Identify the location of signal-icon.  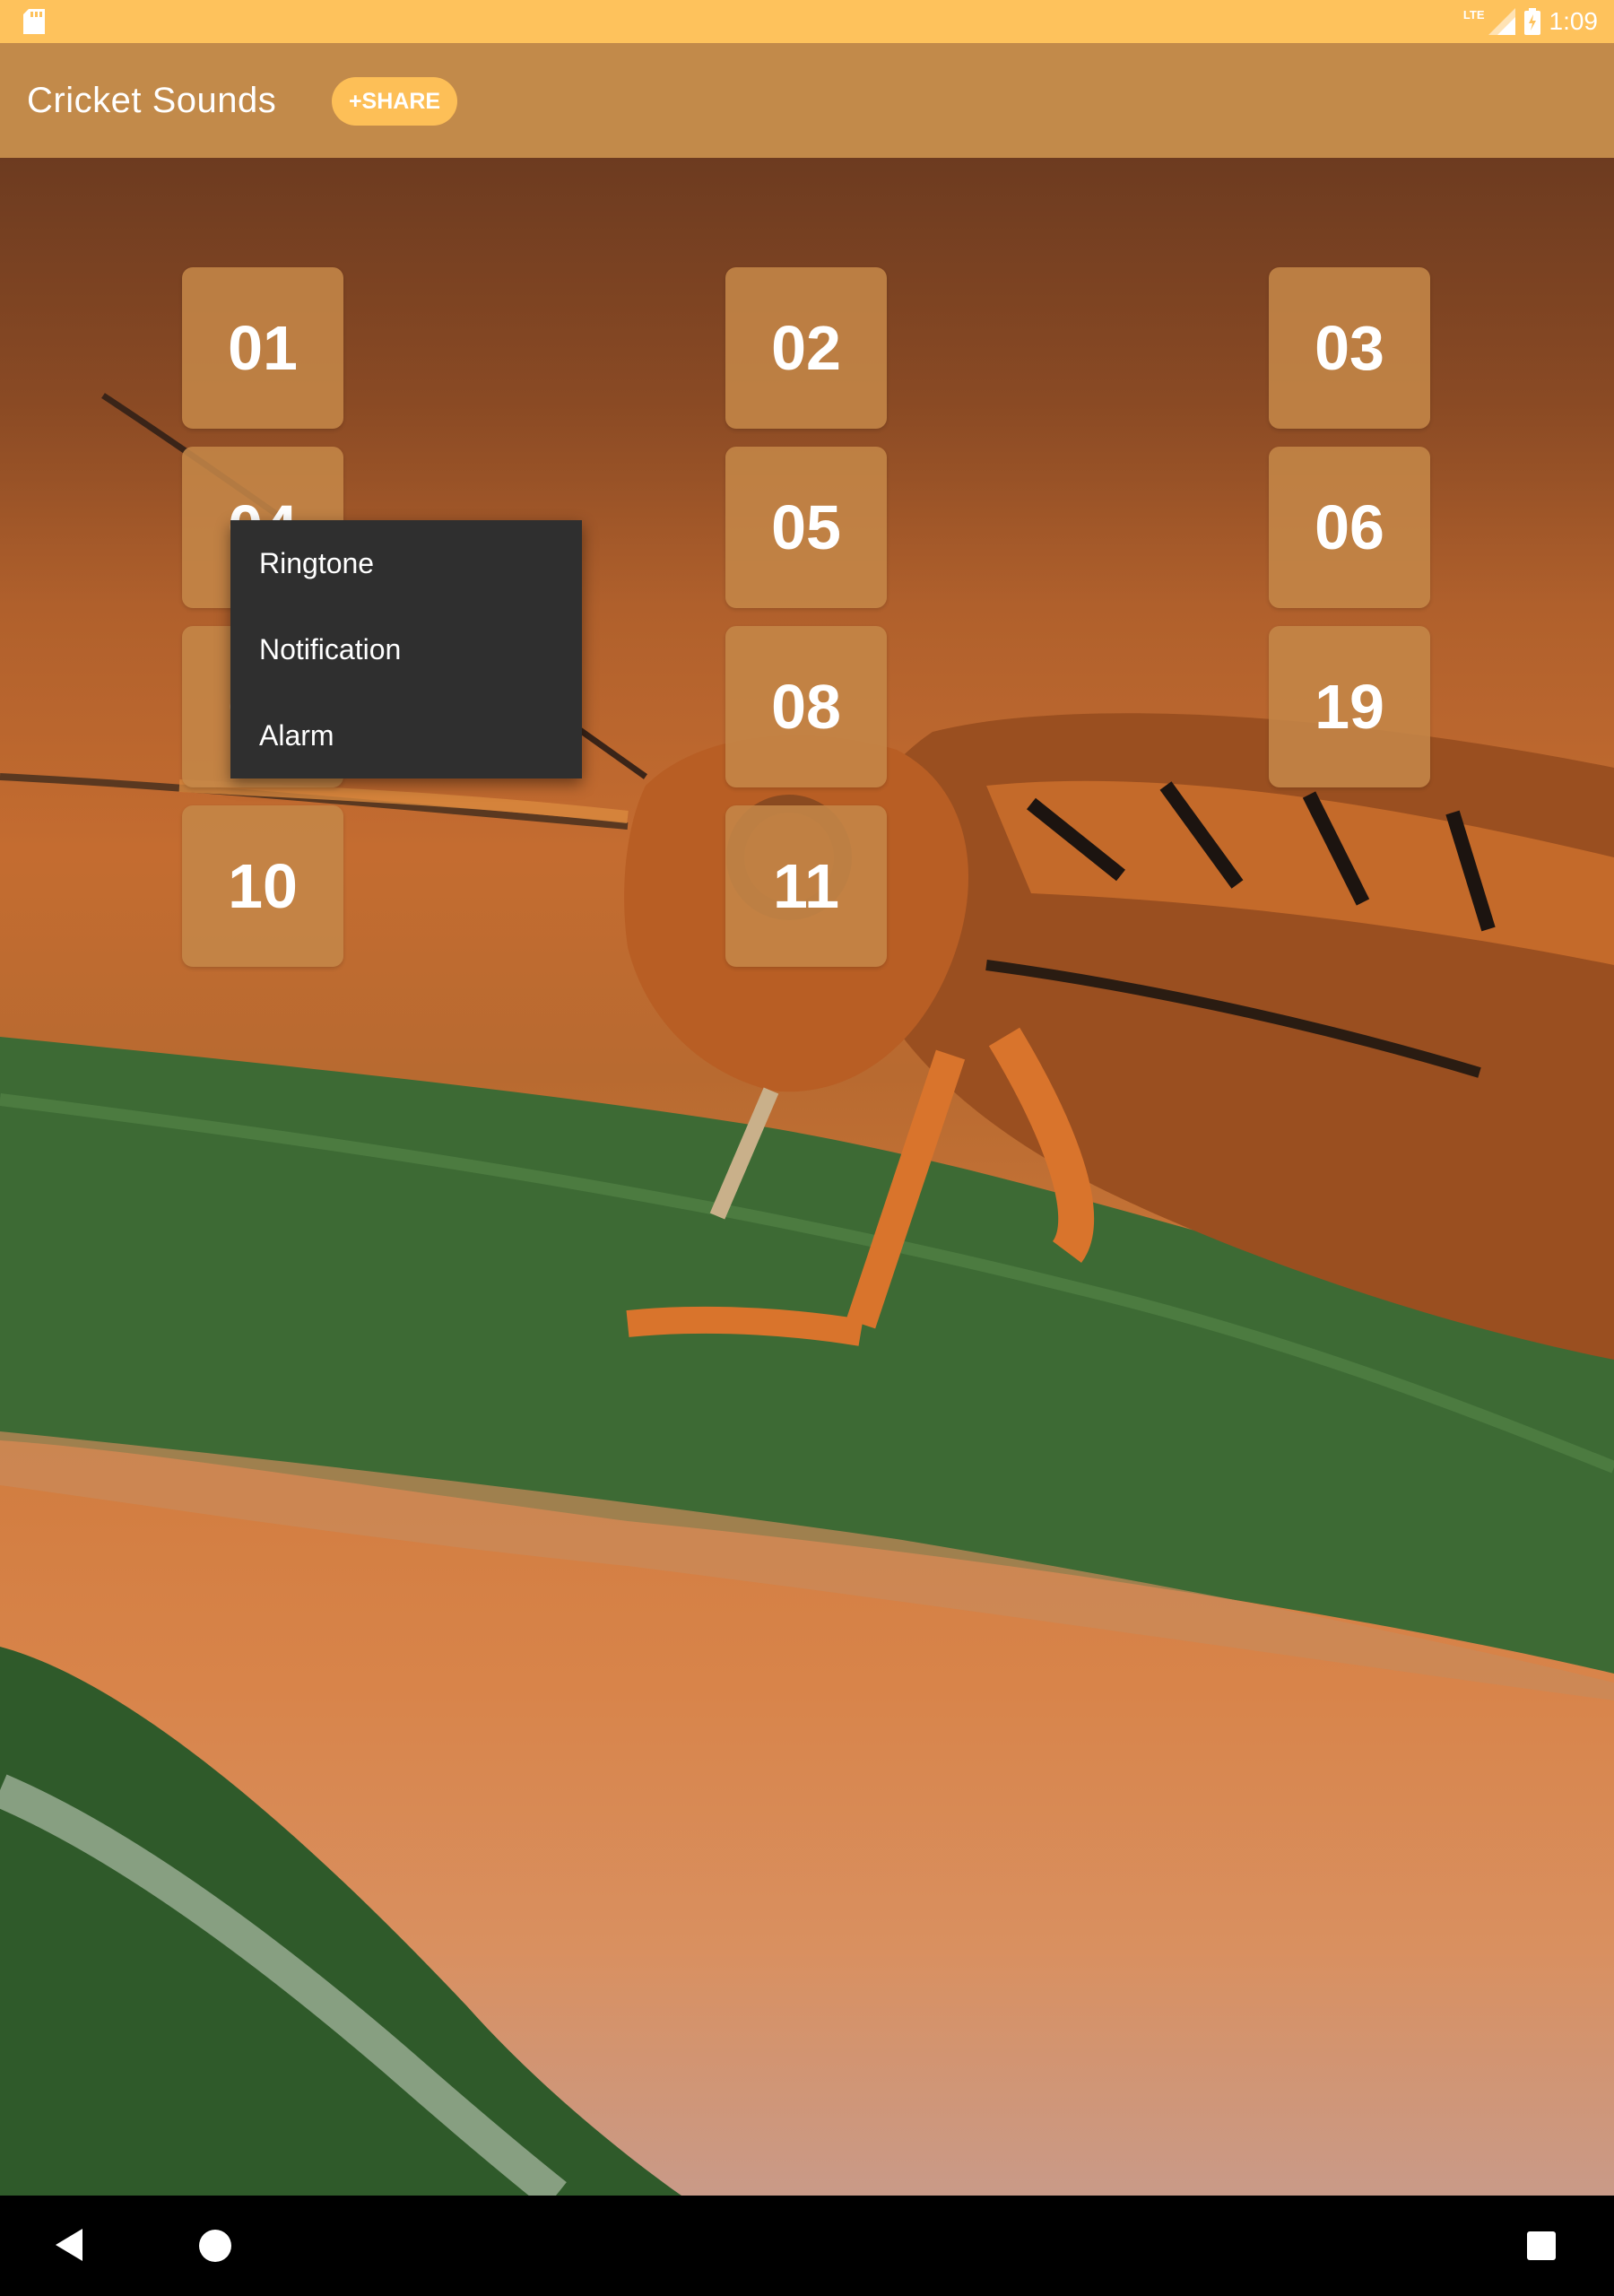
(1501, 21).